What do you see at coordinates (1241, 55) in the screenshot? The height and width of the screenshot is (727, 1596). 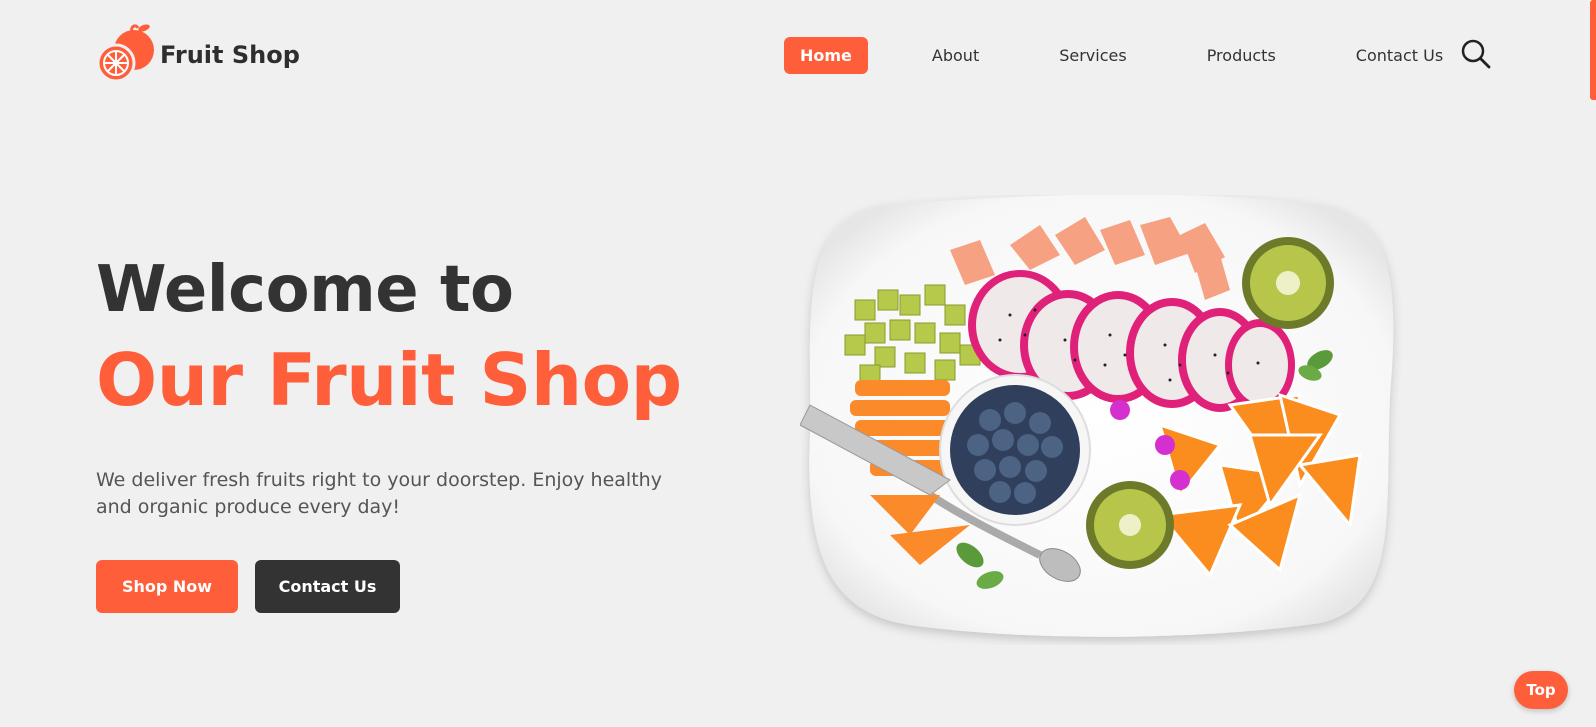 I see `nav-products: Products` at bounding box center [1241, 55].